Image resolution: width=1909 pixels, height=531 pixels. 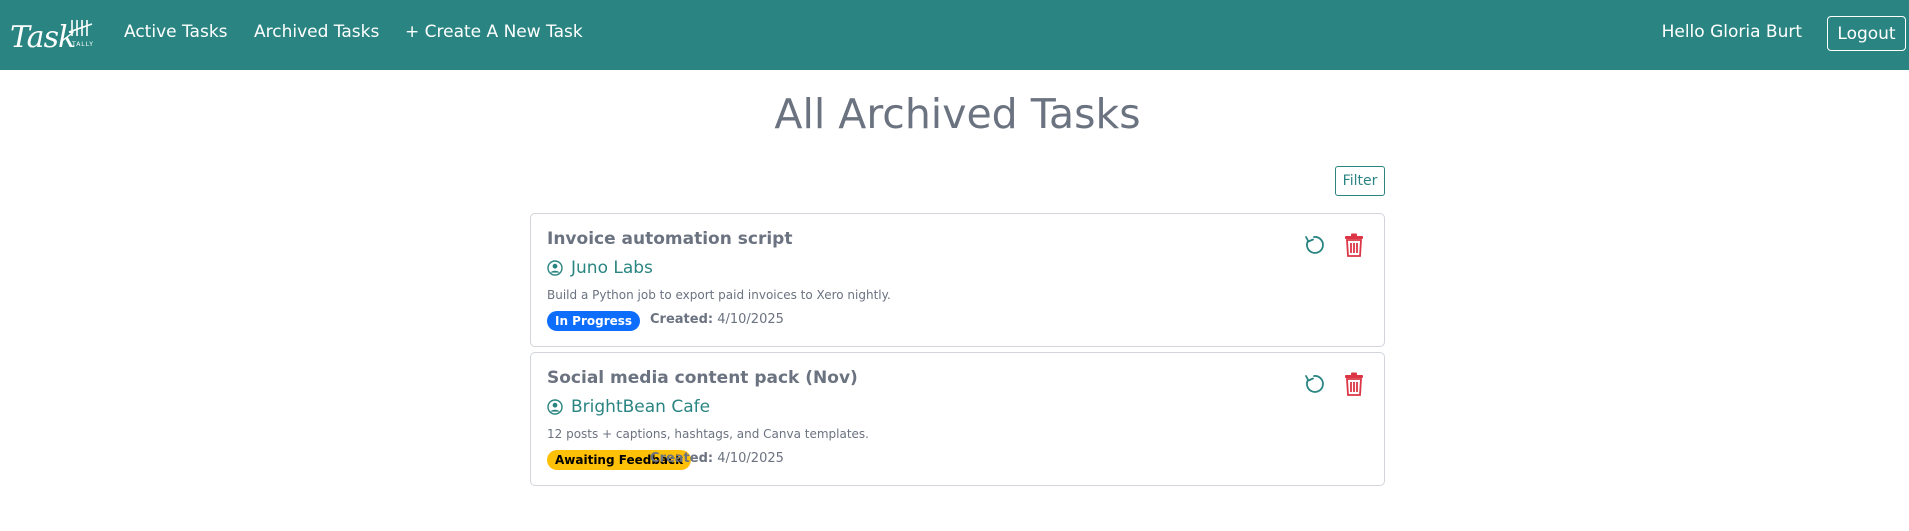 What do you see at coordinates (83, 44) in the screenshot?
I see `logo-subtitle: TALLY` at bounding box center [83, 44].